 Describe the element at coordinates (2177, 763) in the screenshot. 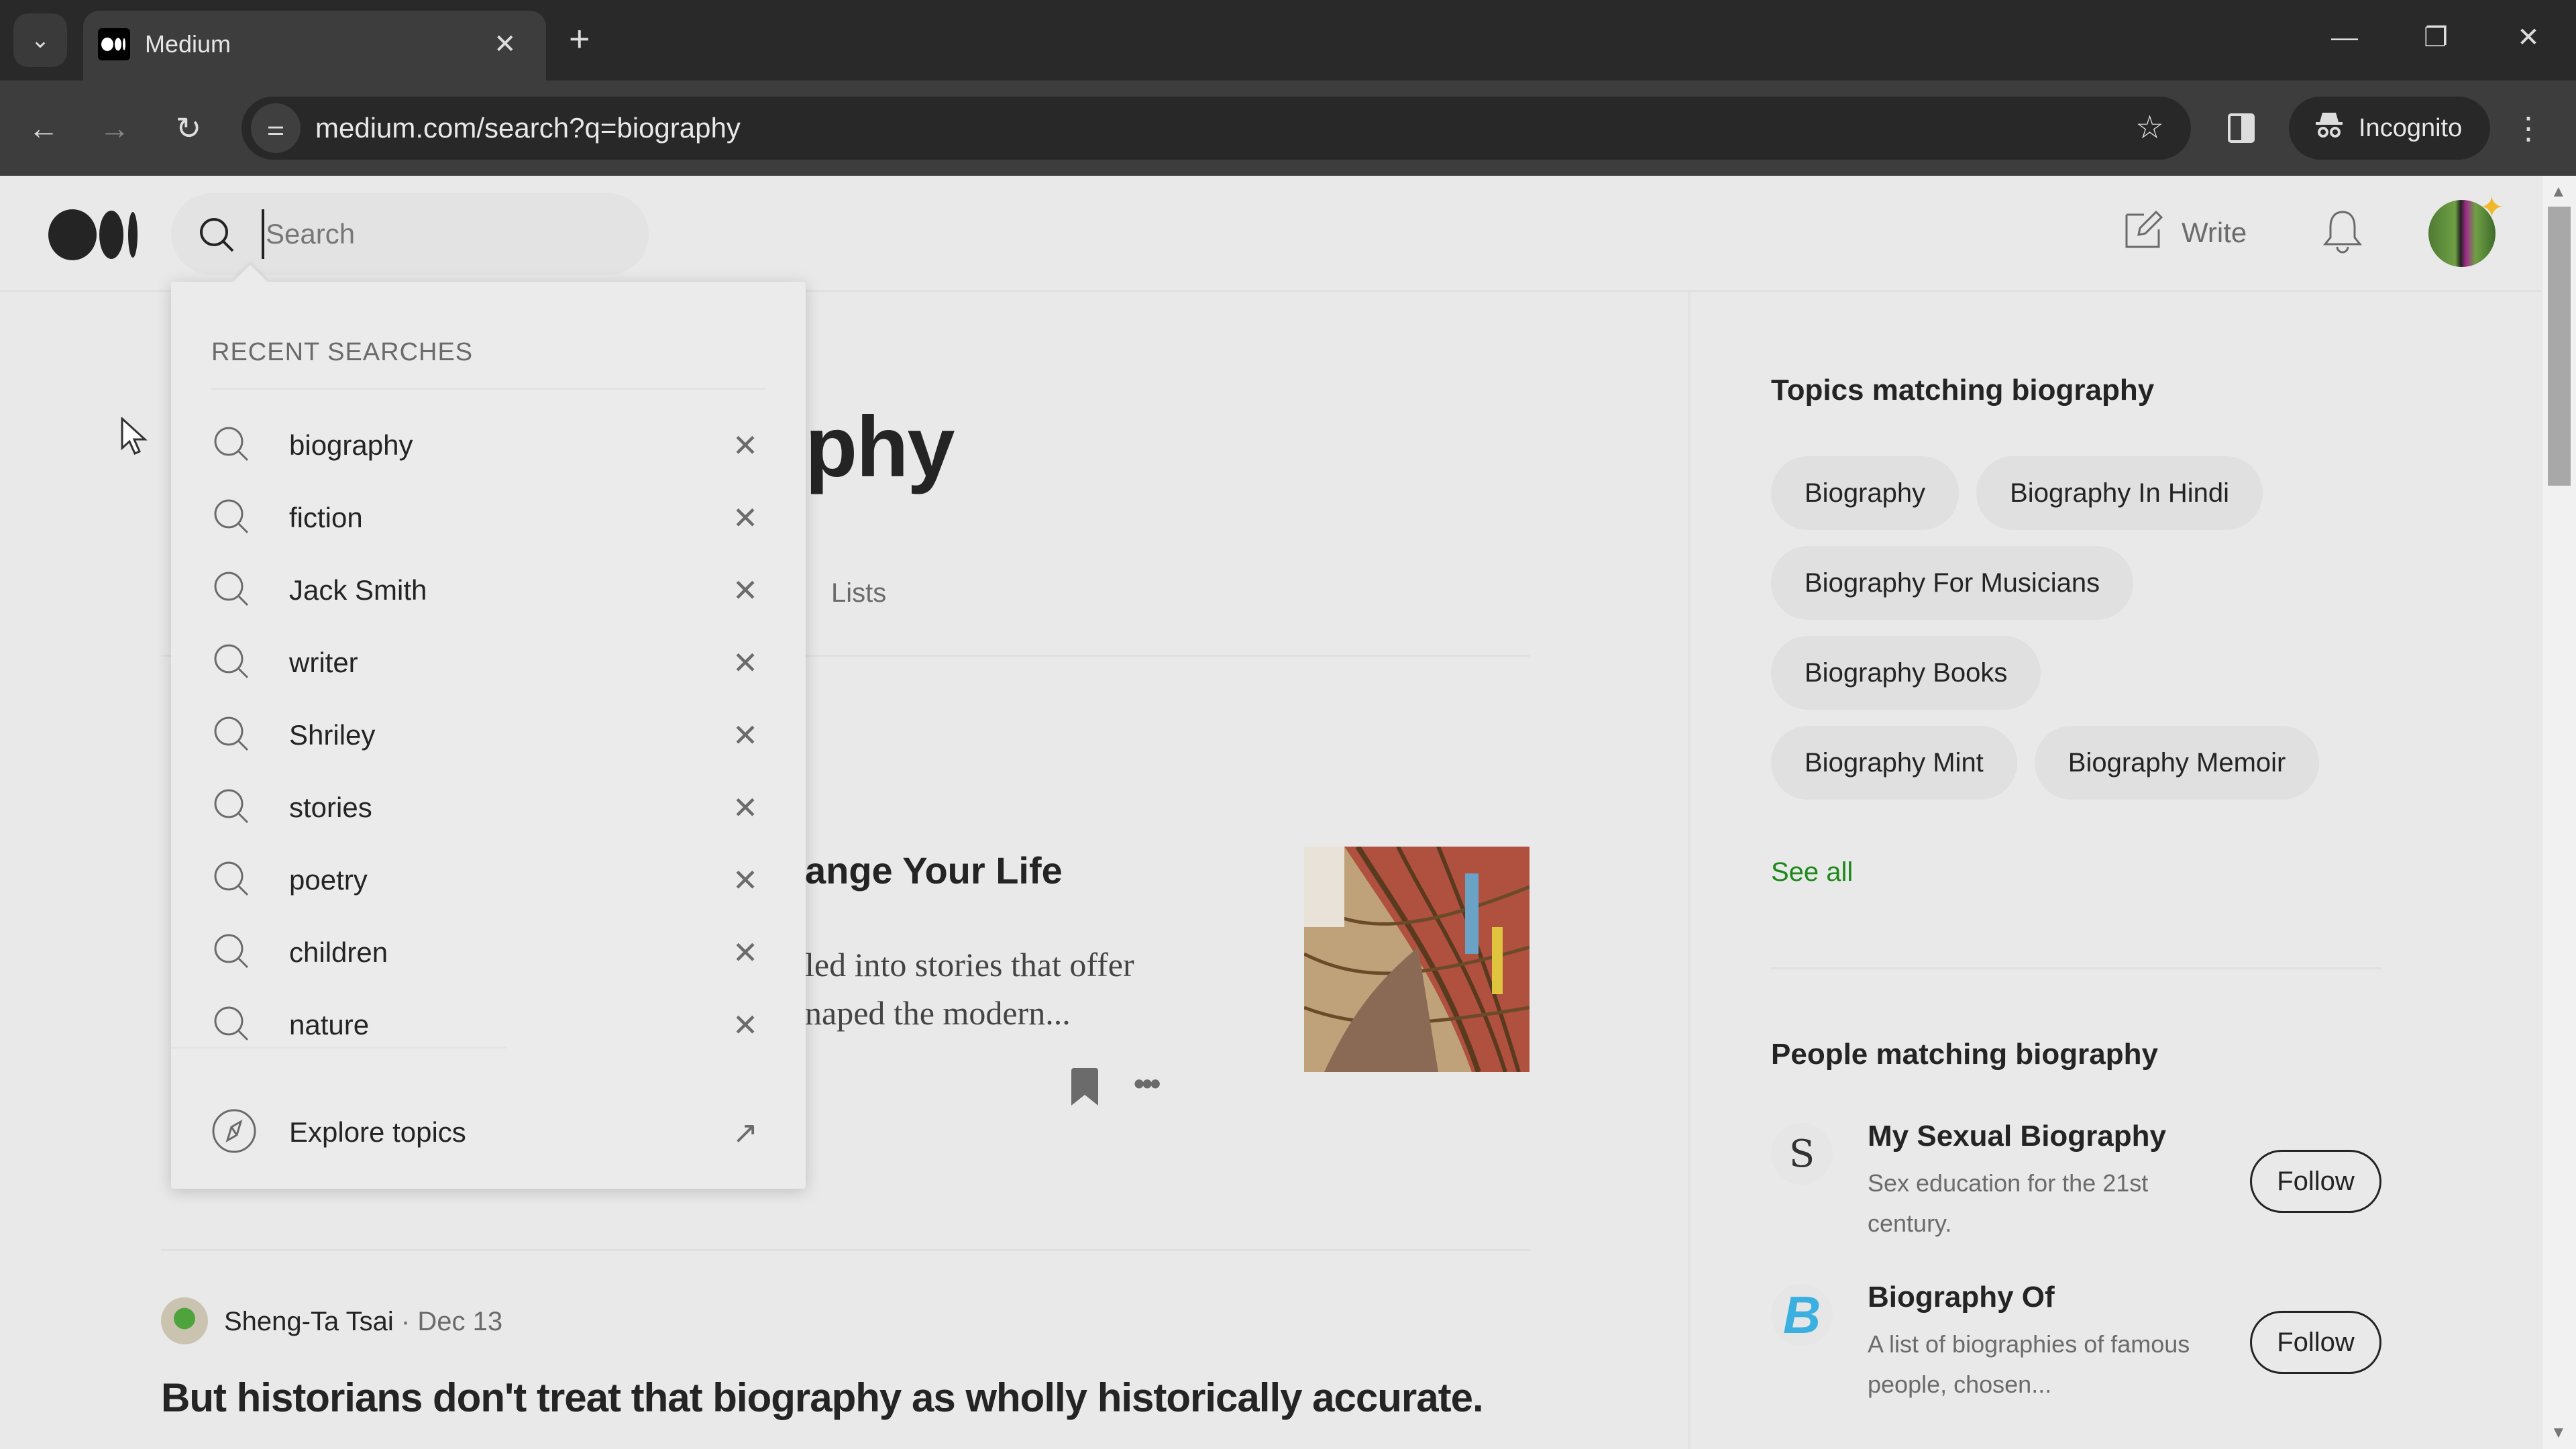

I see `topic-chip: Biography Memoir` at that location.